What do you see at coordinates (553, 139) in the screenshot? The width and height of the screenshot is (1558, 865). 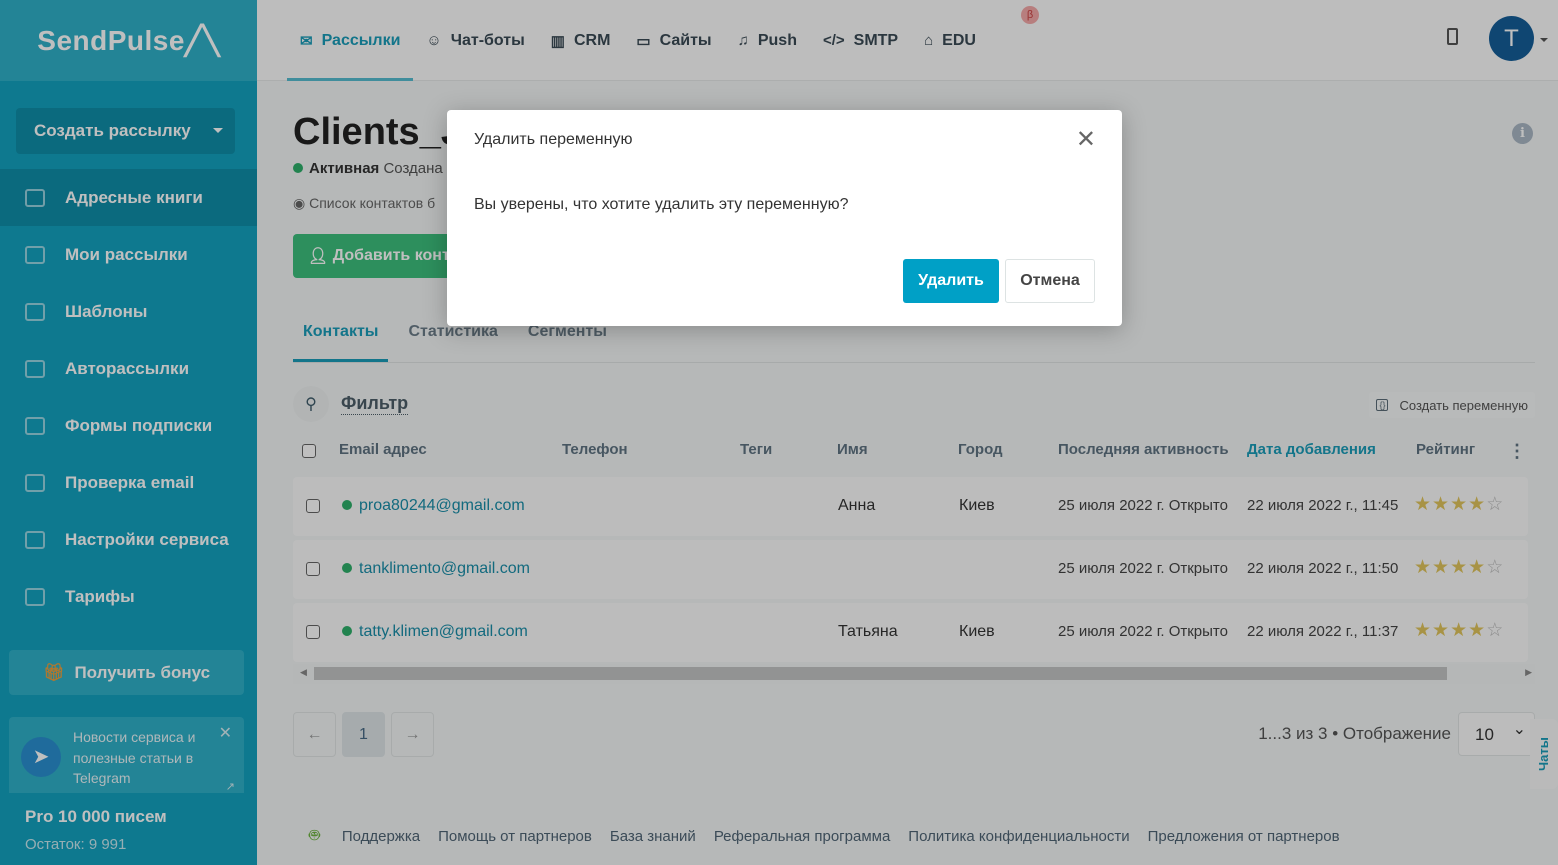 I see `dialog-title: Удалить переменную` at bounding box center [553, 139].